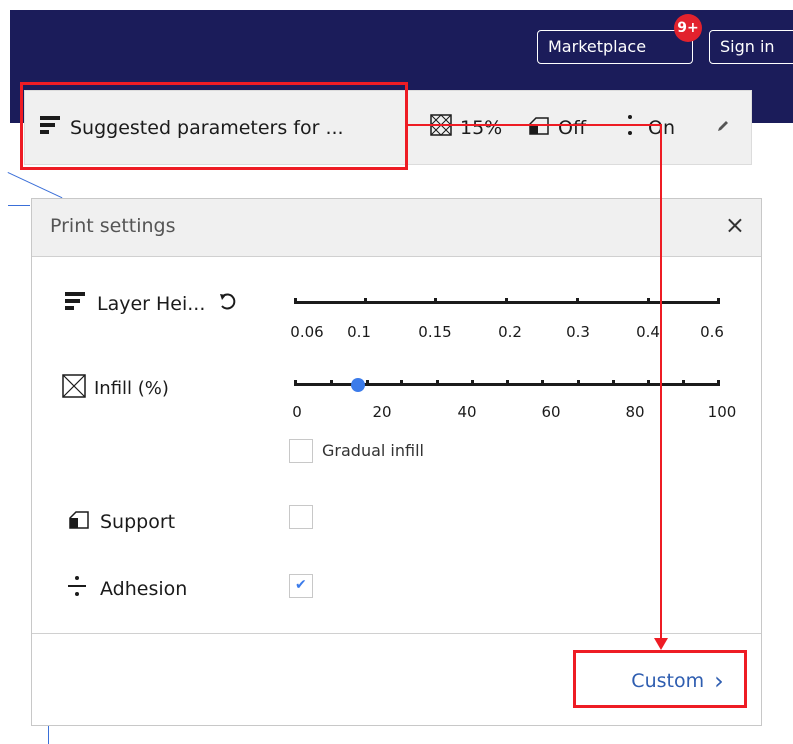 This screenshot has height=744, width=793. What do you see at coordinates (297, 412) in the screenshot?
I see `infill-tick-label: 0` at bounding box center [297, 412].